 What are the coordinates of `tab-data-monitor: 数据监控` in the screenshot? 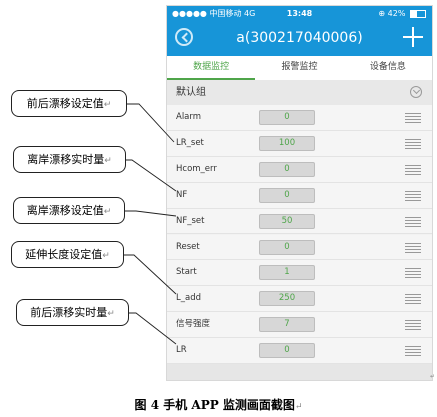 It's located at (211, 68).